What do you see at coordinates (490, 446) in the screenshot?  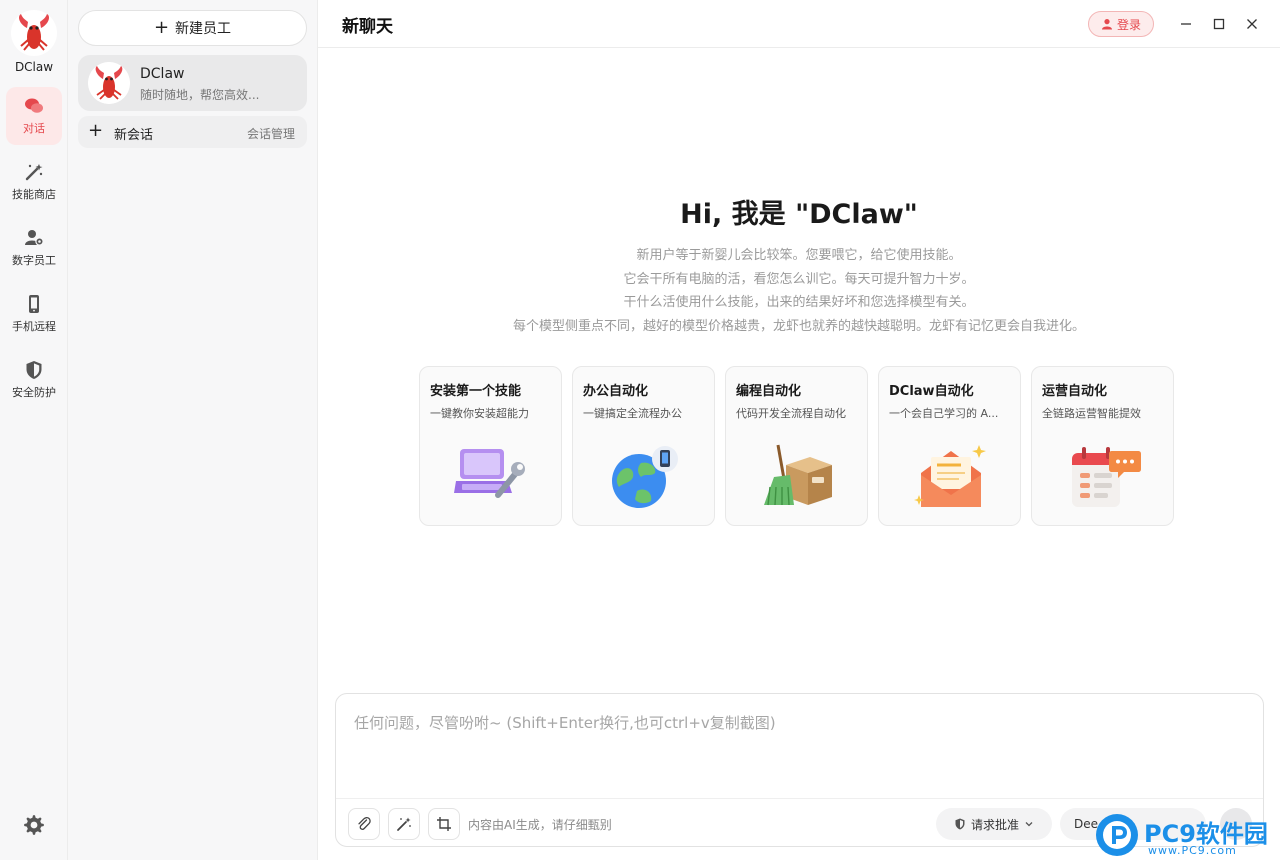 I see `card-install-skill: 安装第一个技能 一键教你安装超能力` at bounding box center [490, 446].